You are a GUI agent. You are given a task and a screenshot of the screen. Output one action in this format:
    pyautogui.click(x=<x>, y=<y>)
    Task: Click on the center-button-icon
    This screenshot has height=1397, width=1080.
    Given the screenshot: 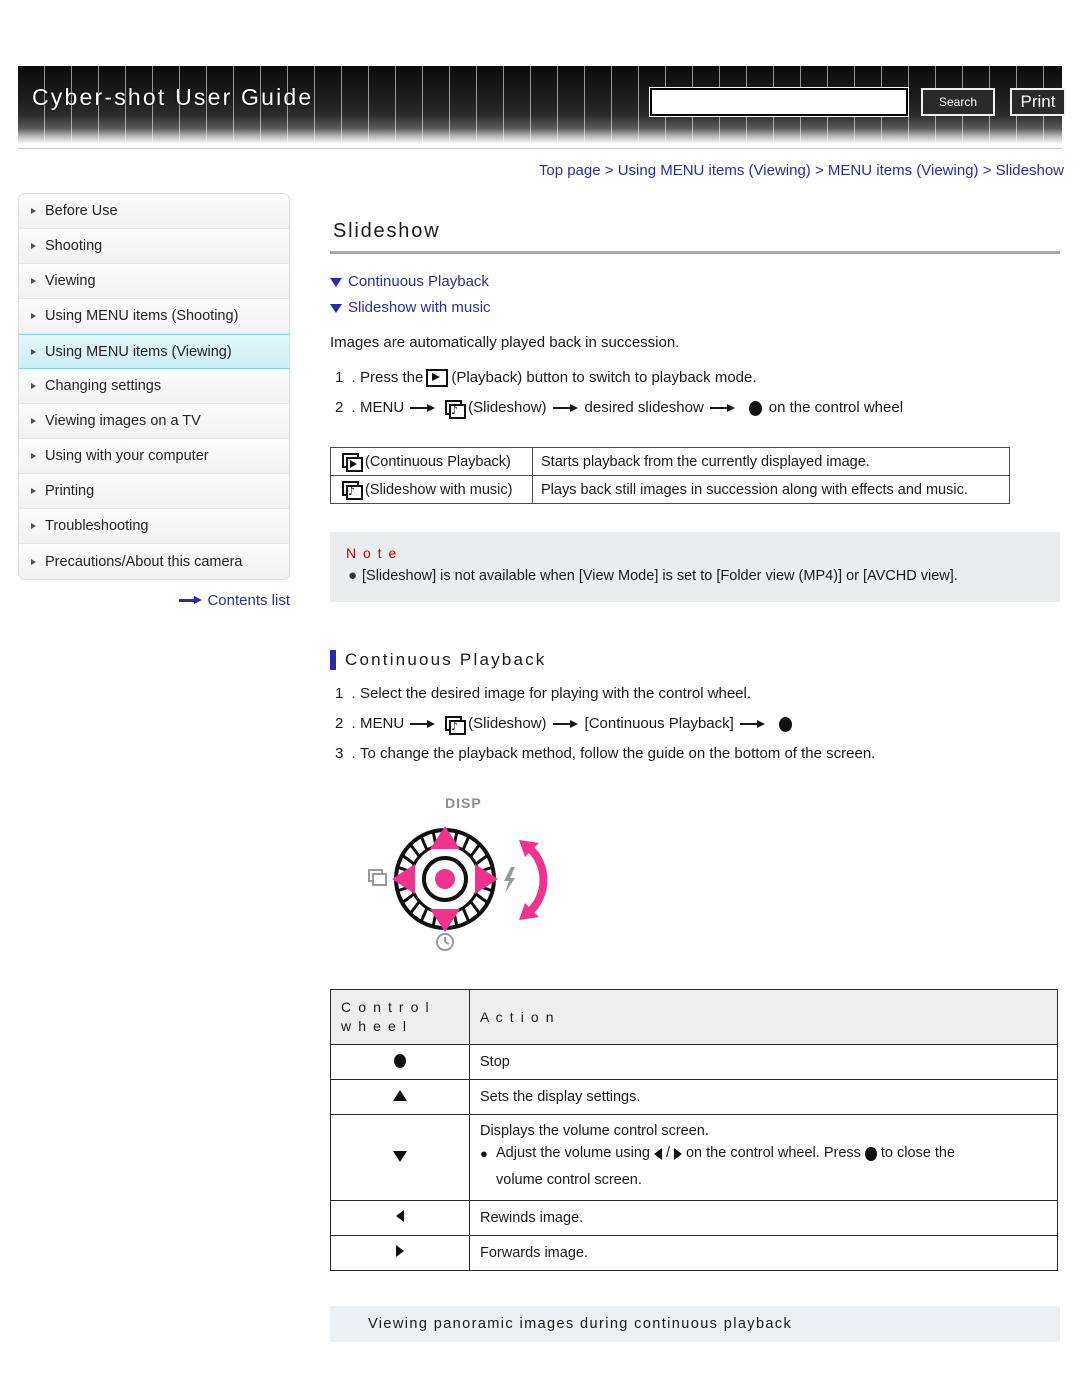 What is the action you would take?
    pyautogui.click(x=785, y=724)
    